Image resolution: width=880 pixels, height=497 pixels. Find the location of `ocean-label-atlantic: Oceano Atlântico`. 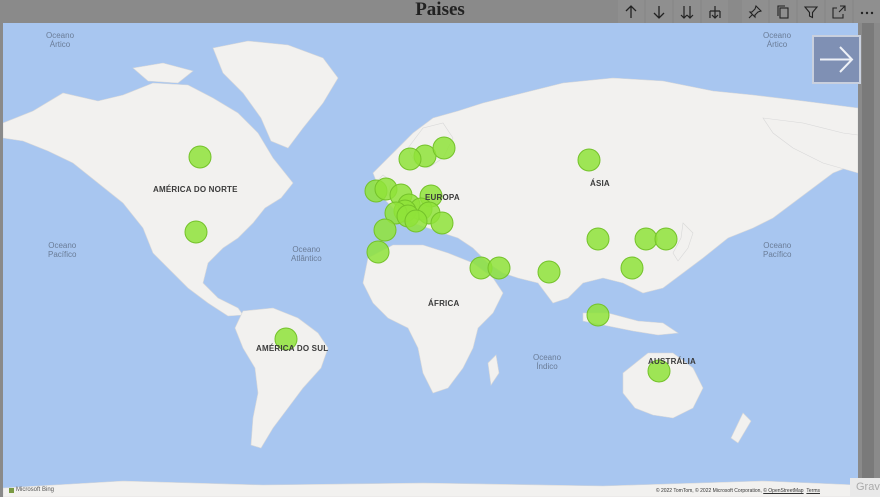

ocean-label-atlantic: Oceano Atlântico is located at coordinates (306, 254).